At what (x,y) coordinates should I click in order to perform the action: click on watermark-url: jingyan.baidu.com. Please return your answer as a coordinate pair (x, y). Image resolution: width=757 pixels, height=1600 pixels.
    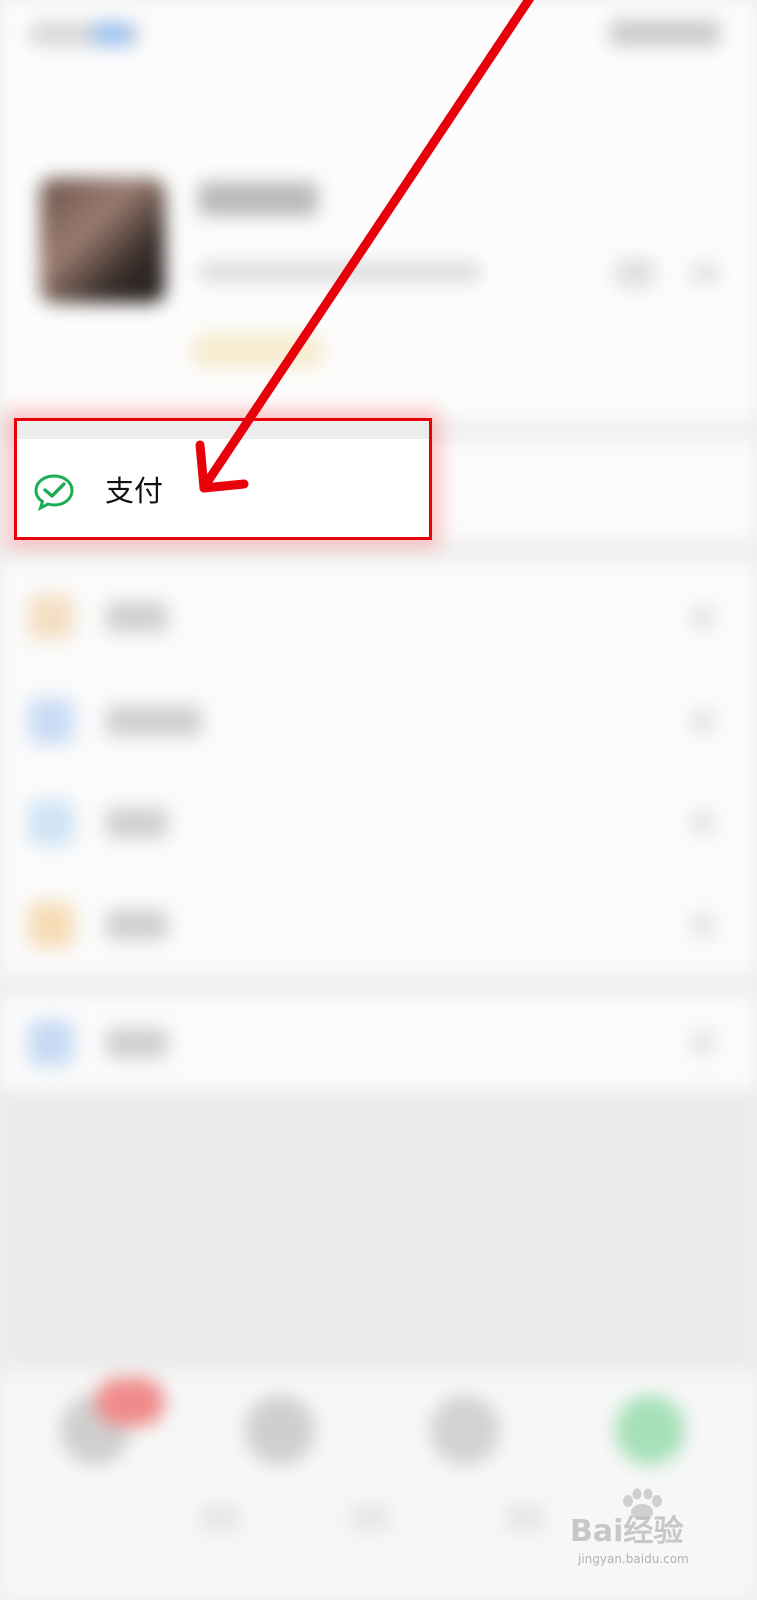
    Looking at the image, I should click on (633, 1559).